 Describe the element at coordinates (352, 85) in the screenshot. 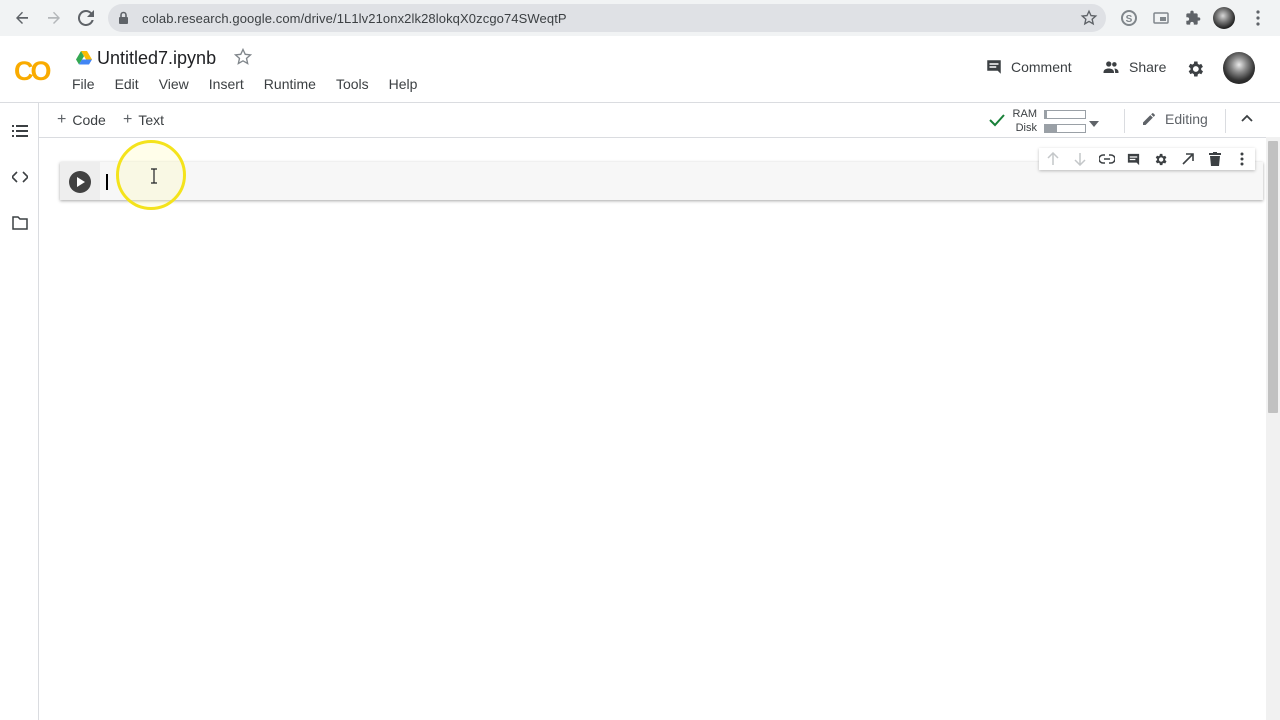

I see `menu-tools: Tools` at that location.